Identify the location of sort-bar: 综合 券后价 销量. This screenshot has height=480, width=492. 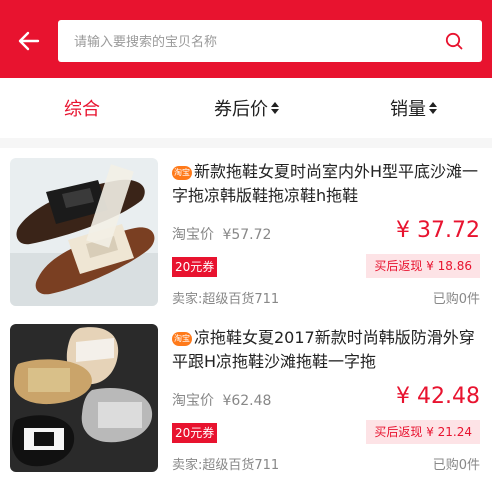
(246, 108).